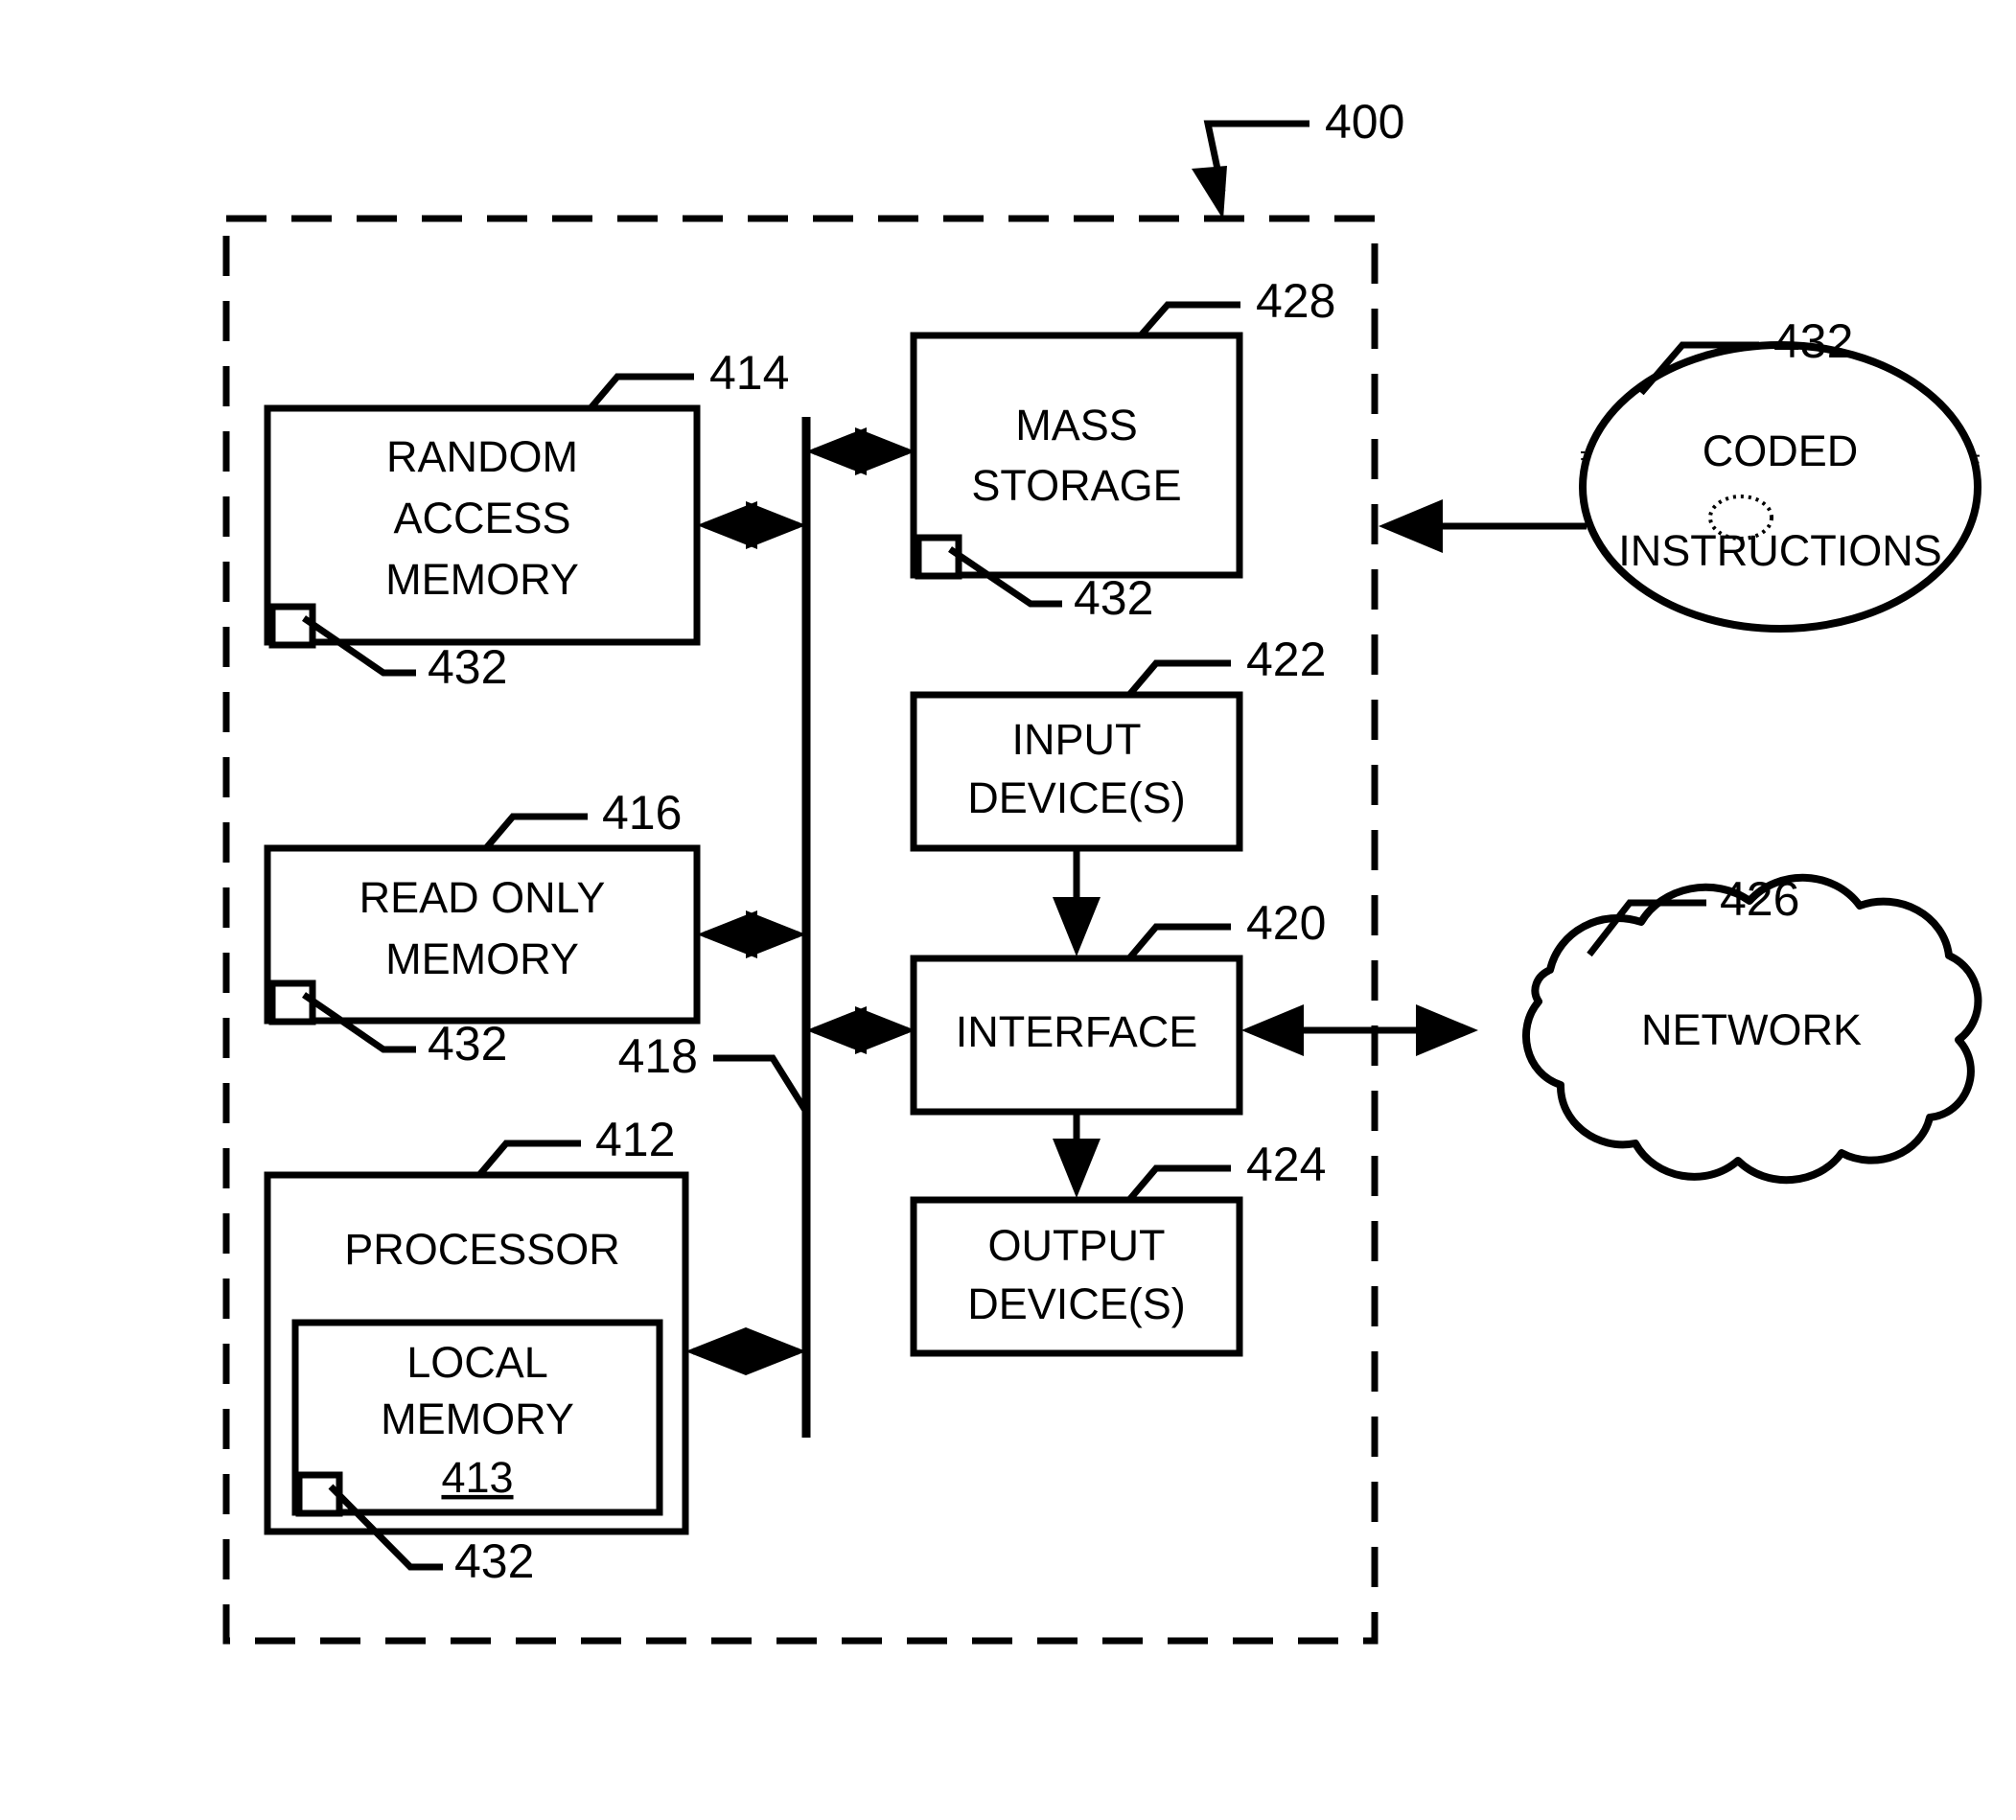 This screenshot has width=2016, height=1820. I want to click on ref-416-label: 416, so click(642, 813).